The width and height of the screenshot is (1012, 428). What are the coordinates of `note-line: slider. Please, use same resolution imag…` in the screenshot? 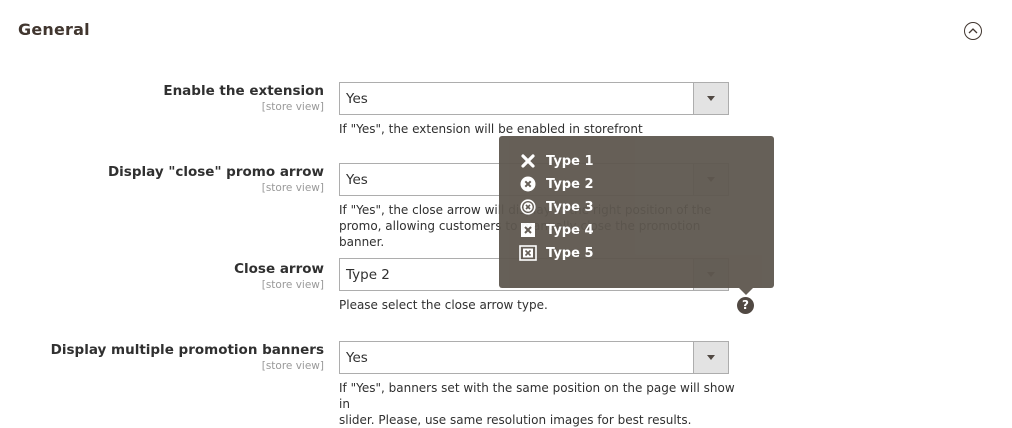 It's located at (515, 420).